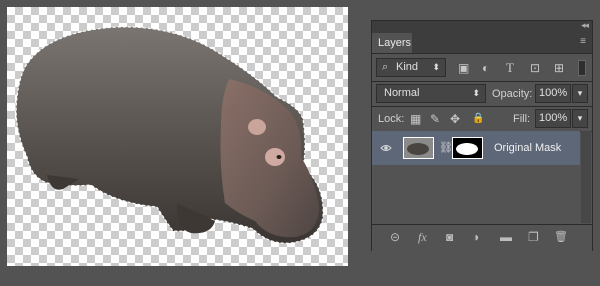 The height and width of the screenshot is (286, 600). What do you see at coordinates (422, 237) in the screenshot?
I see `fx-icon: fx` at bounding box center [422, 237].